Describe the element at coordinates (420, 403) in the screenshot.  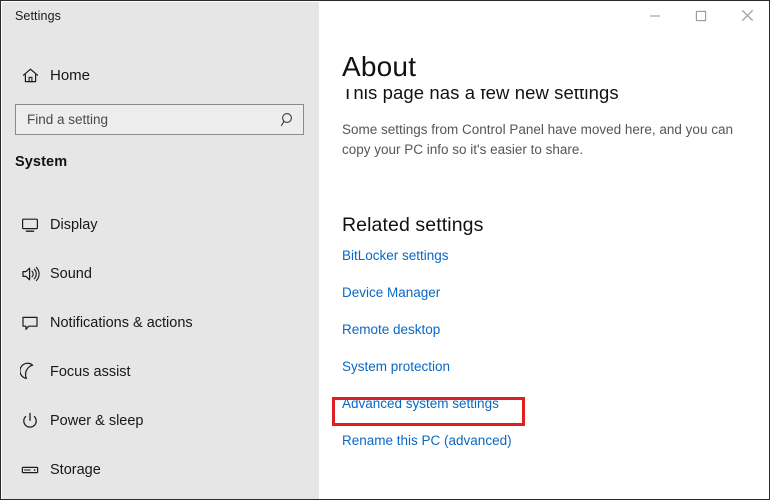
I see `link-advanced-system-settings: Advanced system settings` at that location.